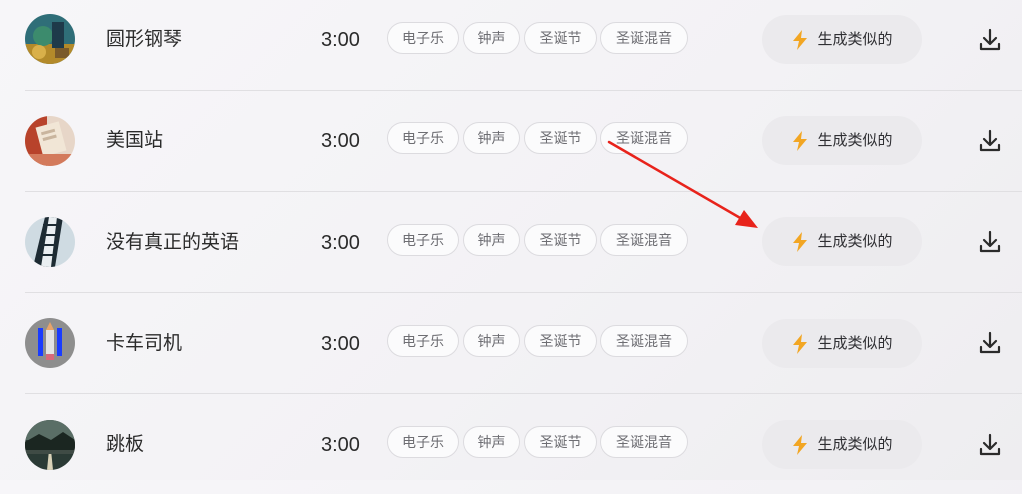  What do you see at coordinates (144, 344) in the screenshot?
I see `track-title: 卡车司机` at bounding box center [144, 344].